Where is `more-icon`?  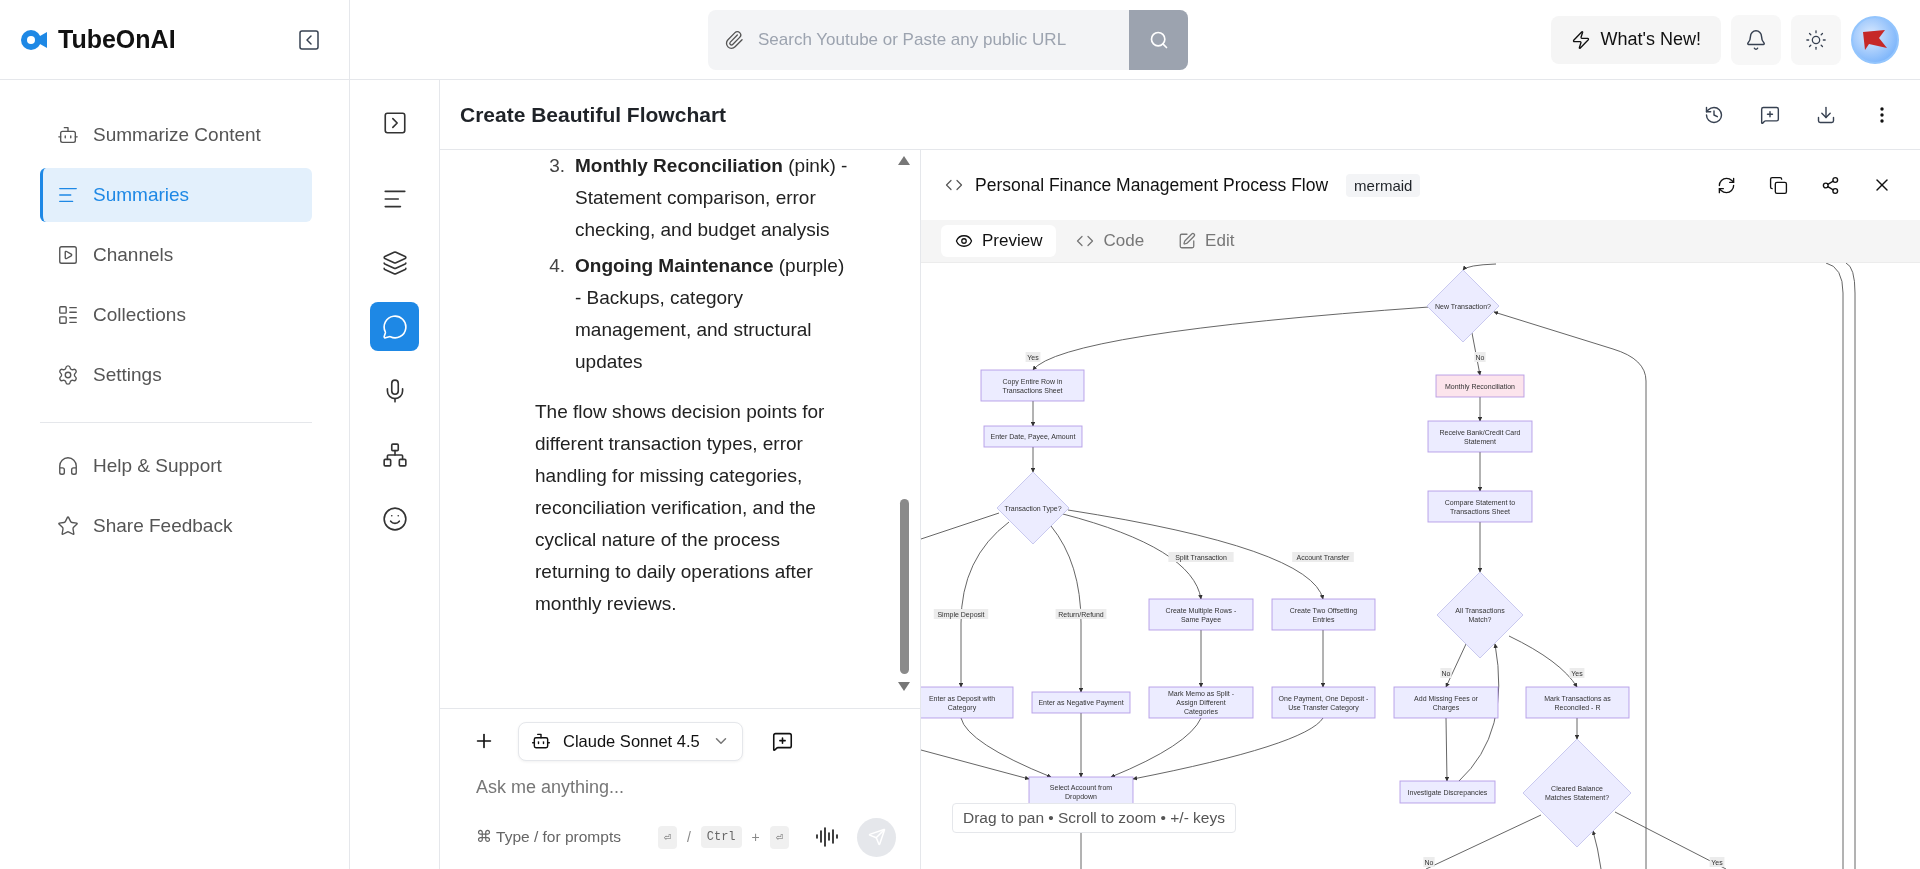 more-icon is located at coordinates (1882, 114).